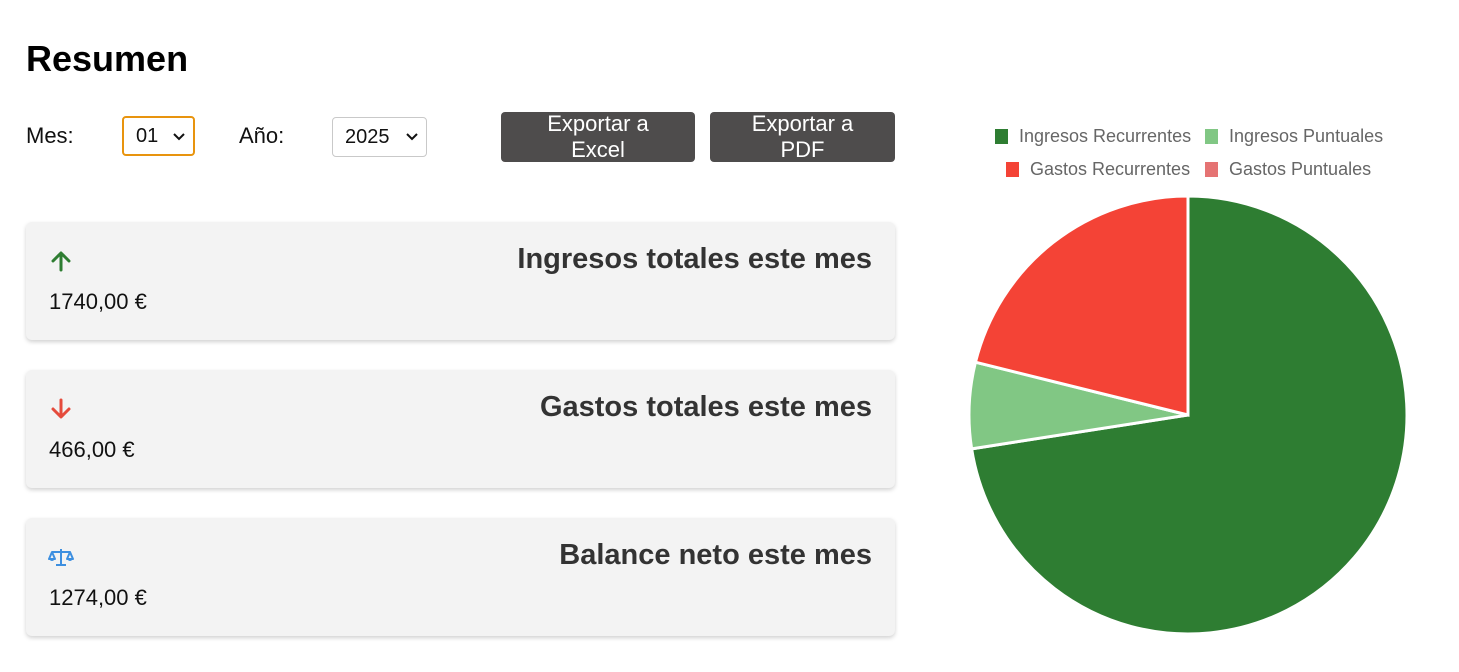  Describe the element at coordinates (1306, 136) in the screenshot. I see `legend-label: Ingresos Puntuales` at that location.